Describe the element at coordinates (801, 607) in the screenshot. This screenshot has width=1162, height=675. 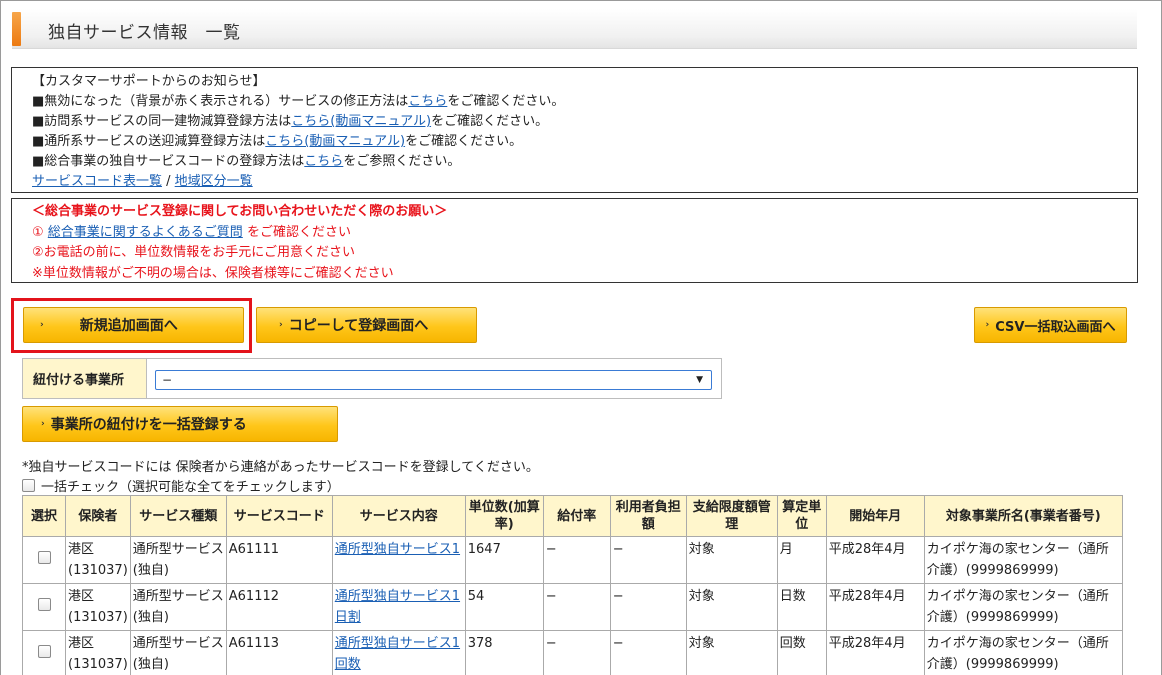
I see `unit-cell: 日数` at that location.